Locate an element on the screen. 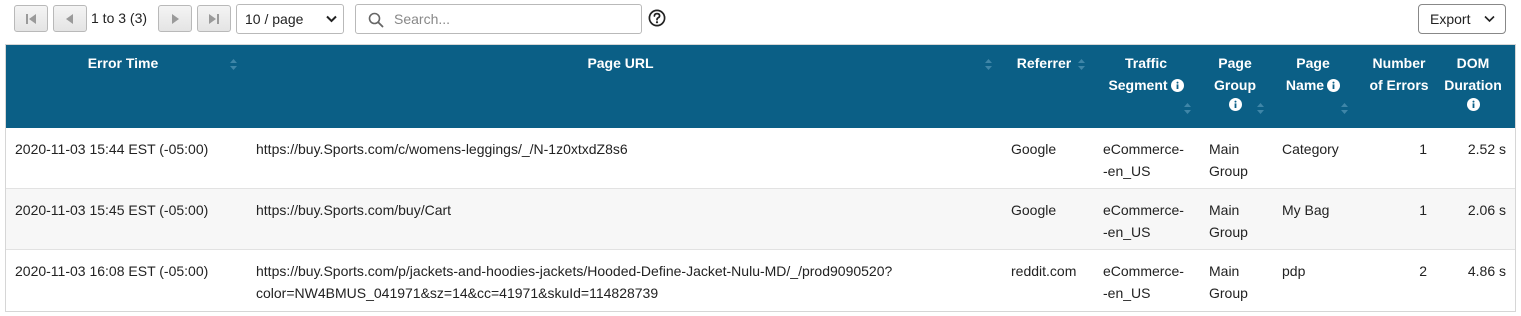 This screenshot has width=1521, height=316. first-page-icon is located at coordinates (31, 18).